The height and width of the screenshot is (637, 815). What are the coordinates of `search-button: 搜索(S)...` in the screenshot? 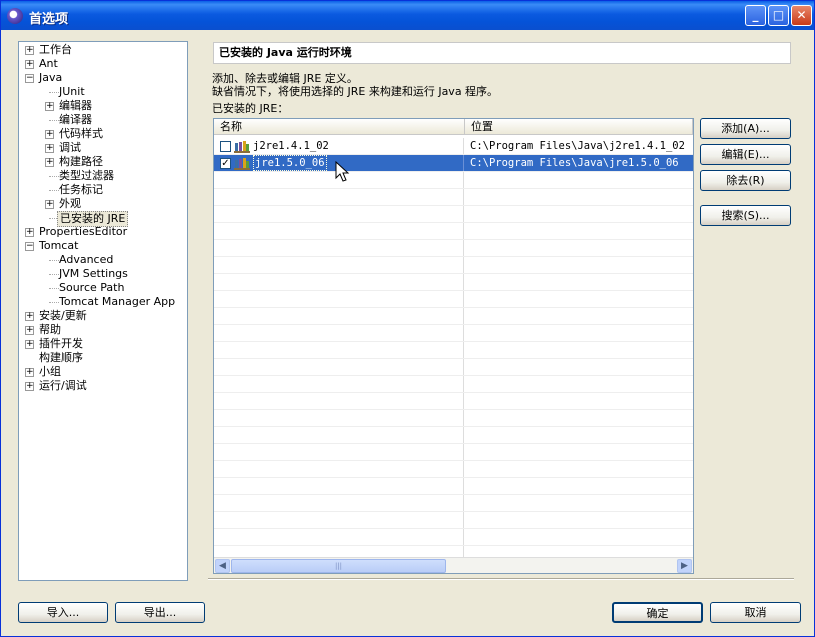 It's located at (745, 215).